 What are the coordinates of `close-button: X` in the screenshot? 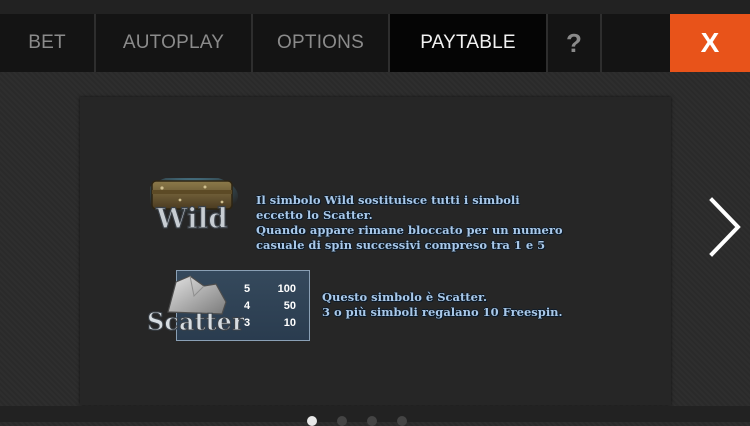 It's located at (710, 43).